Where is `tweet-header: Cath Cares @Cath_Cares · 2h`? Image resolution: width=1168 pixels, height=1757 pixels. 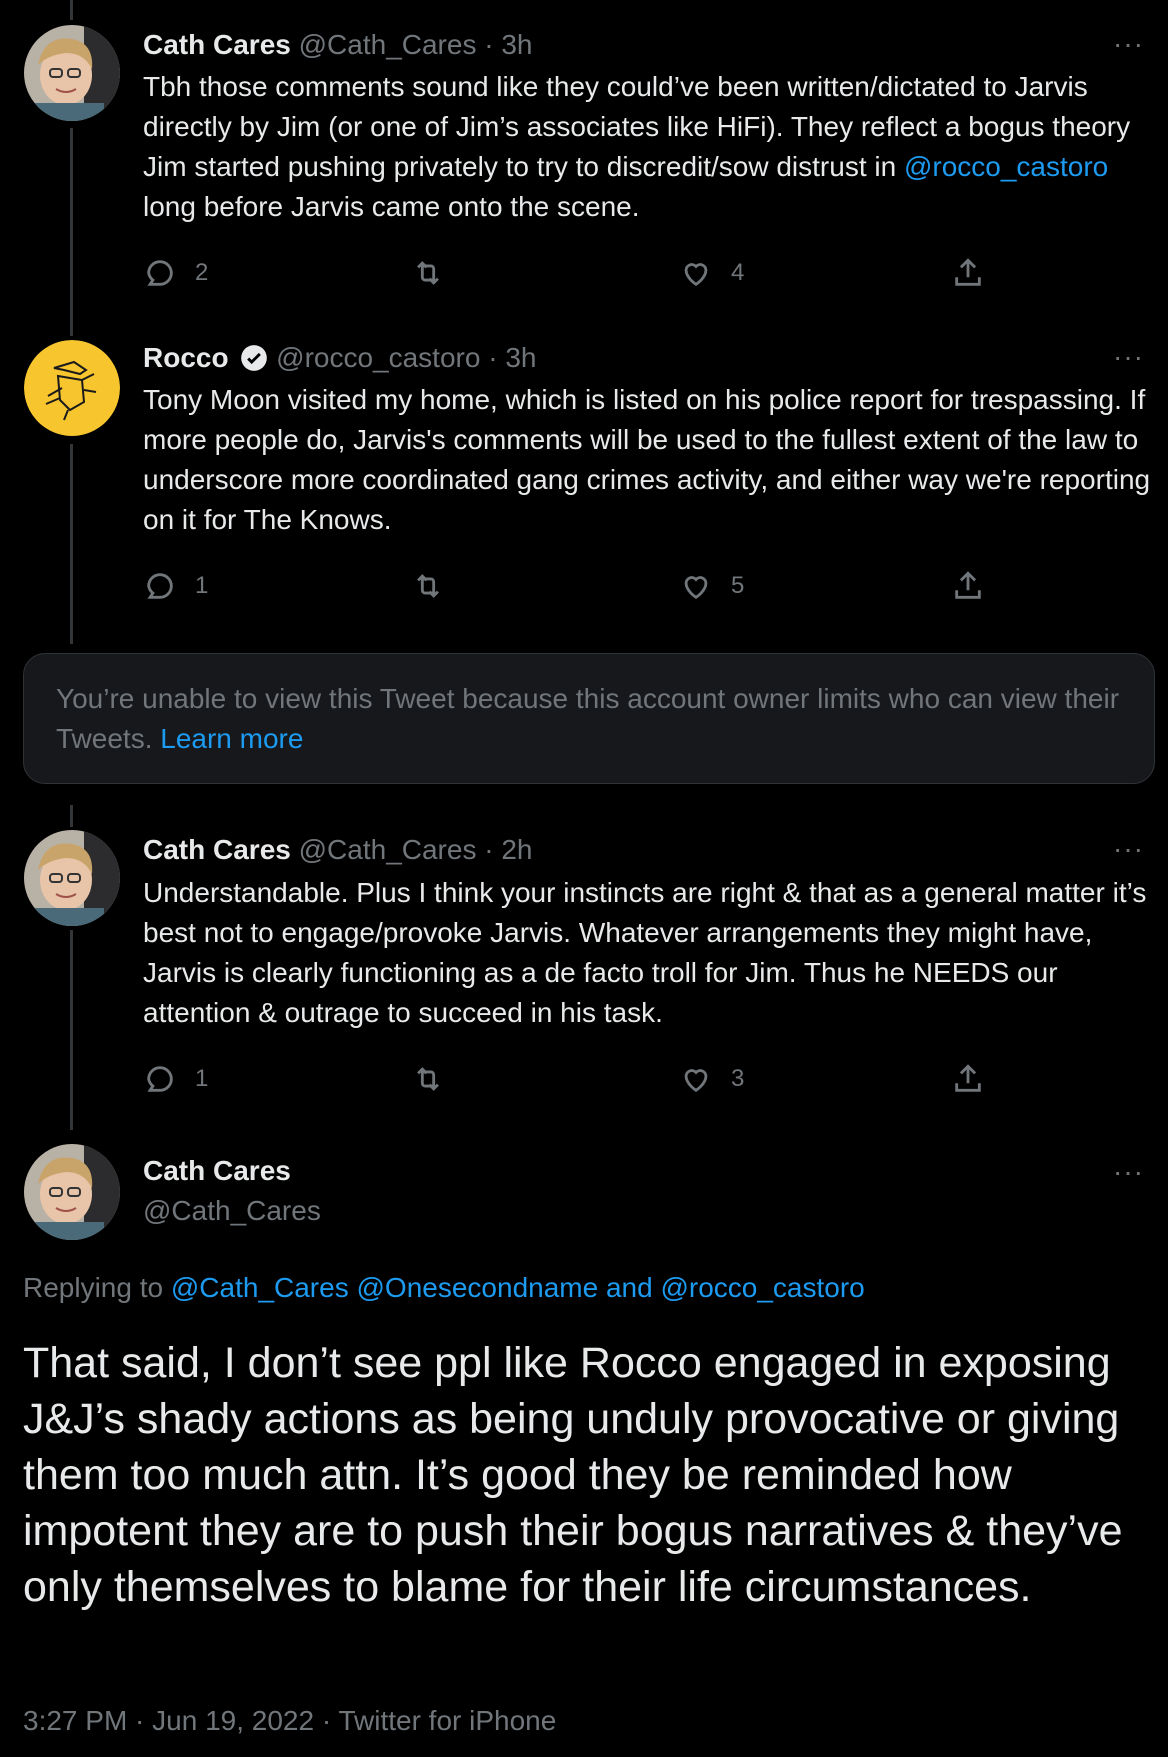
tweet-header: Cath Cares @Cath_Cares · 2h is located at coordinates (338, 850).